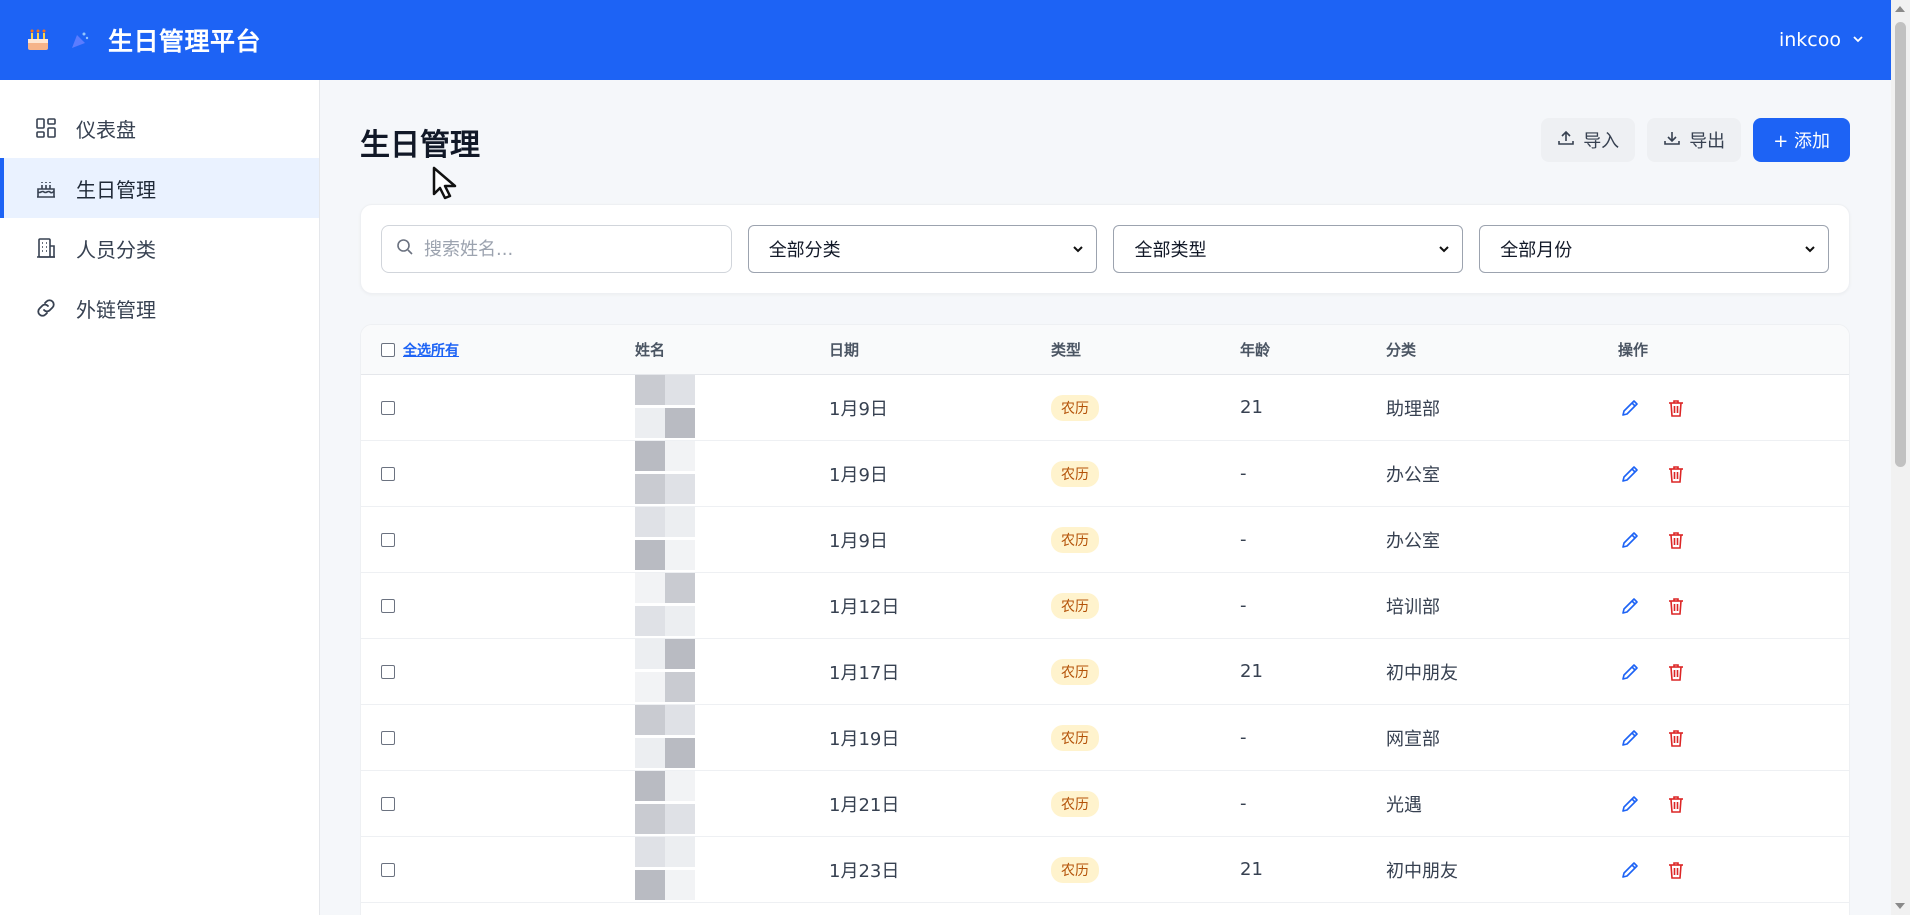 Image resolution: width=1910 pixels, height=915 pixels. What do you see at coordinates (1422, 673) in the screenshot?
I see `category-cell: 初中朋友` at bounding box center [1422, 673].